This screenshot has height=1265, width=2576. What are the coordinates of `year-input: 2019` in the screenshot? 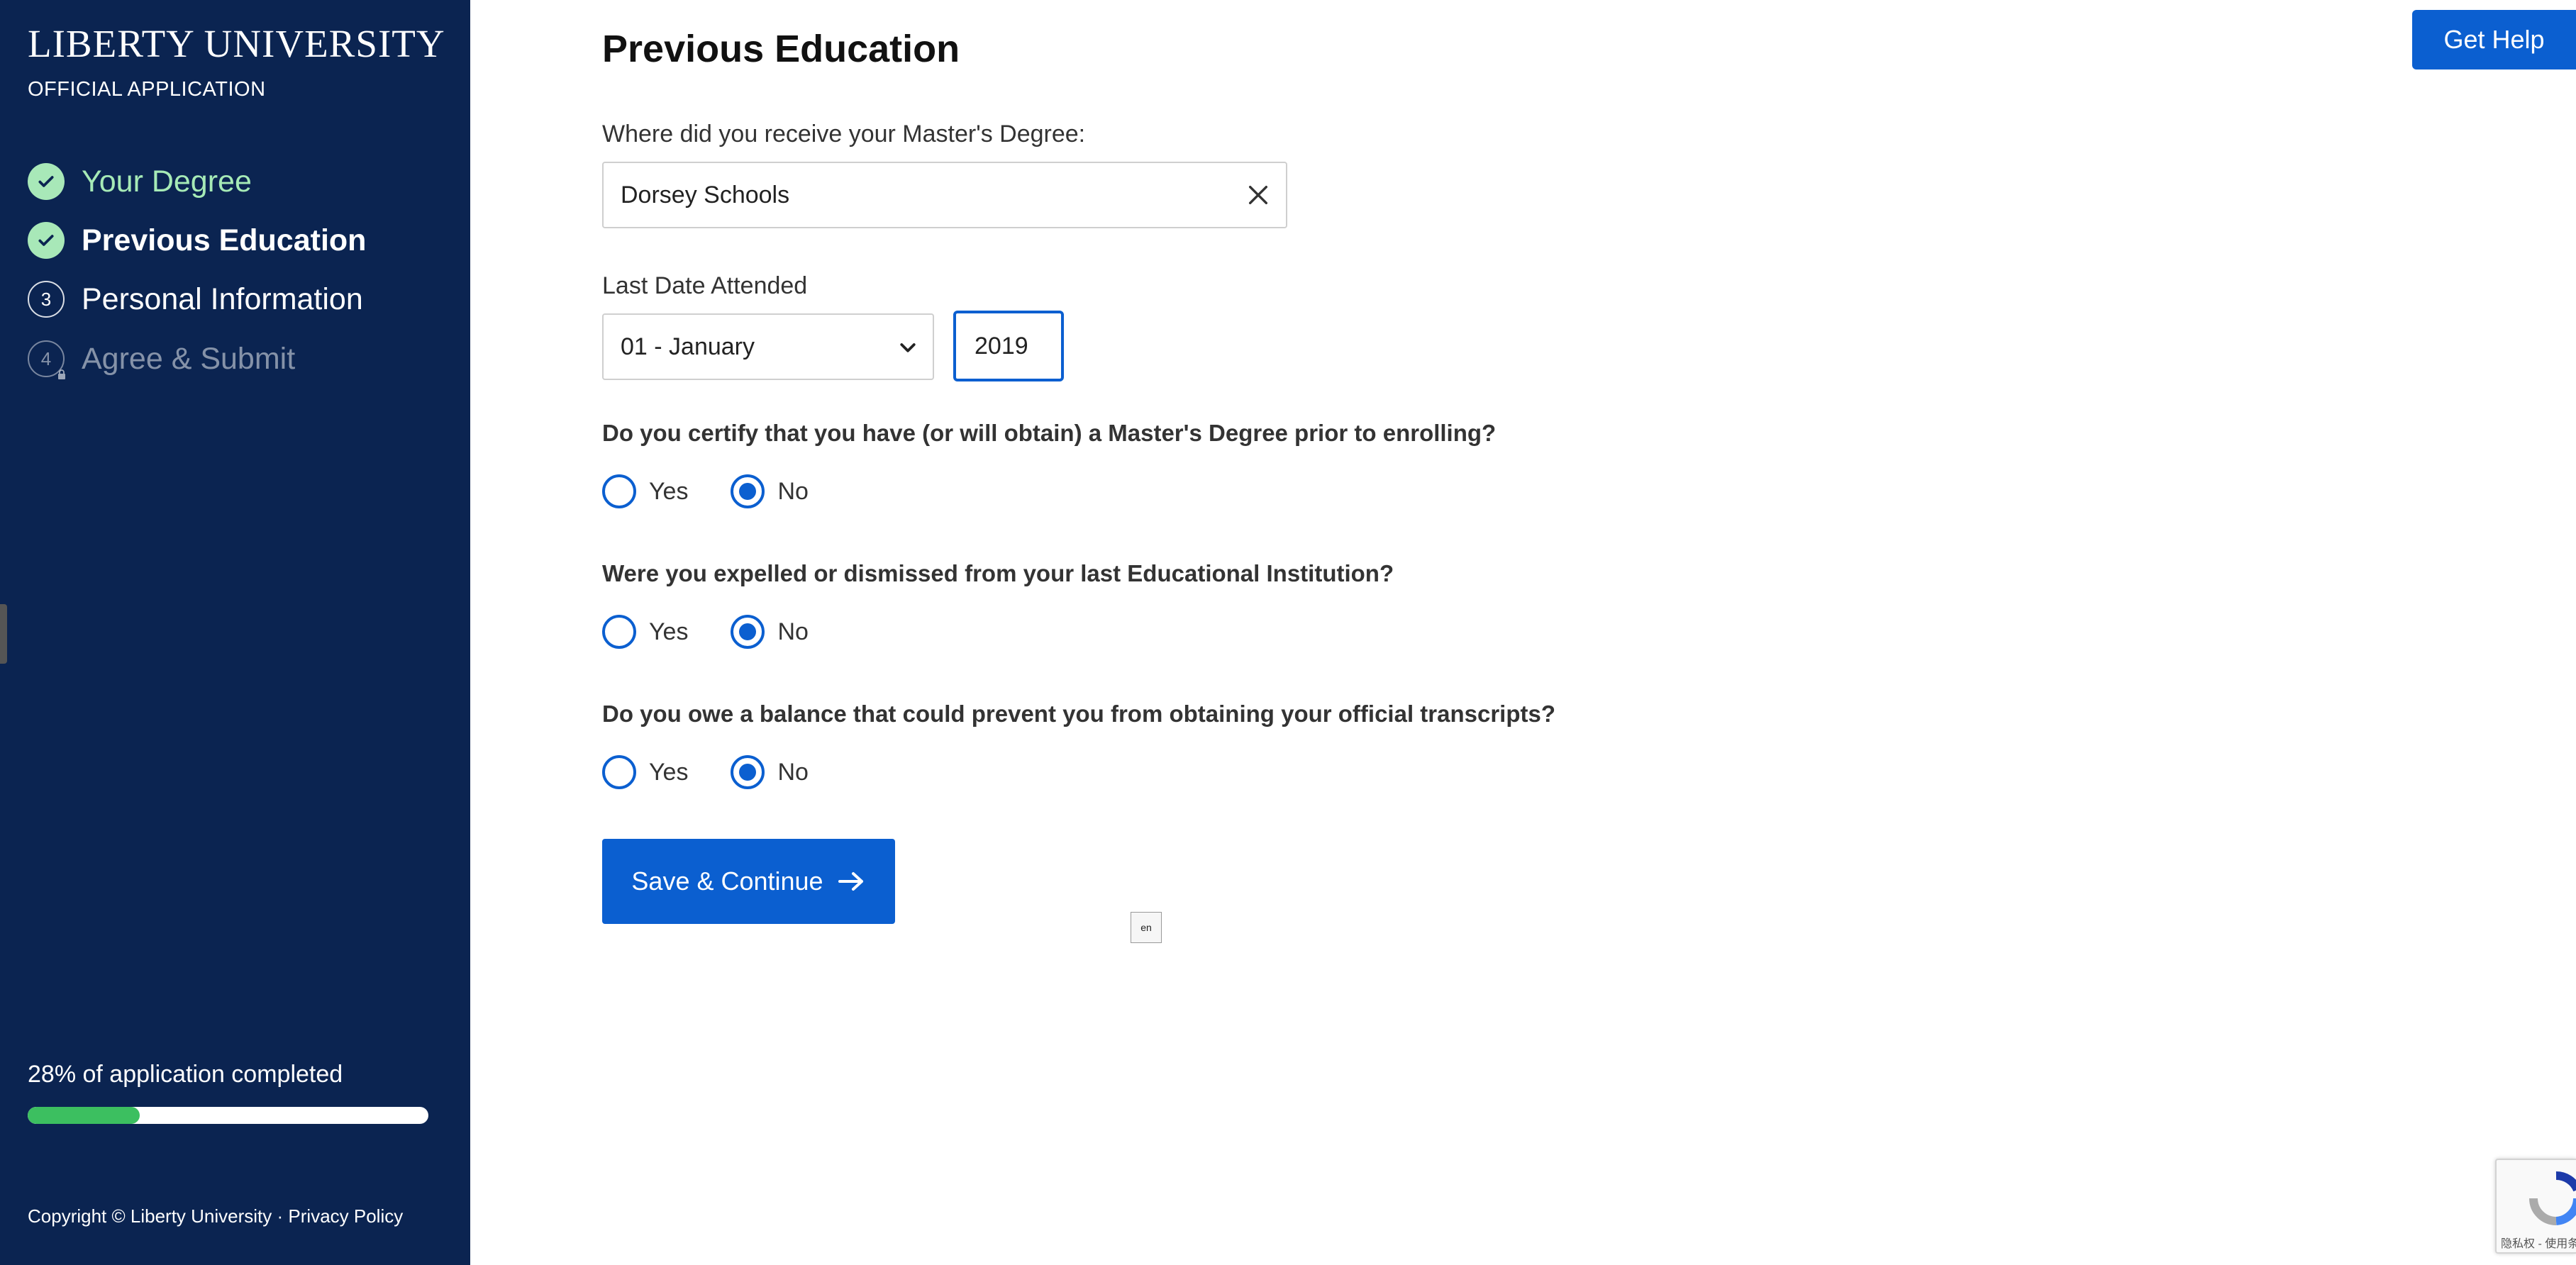 It's located at (1009, 346).